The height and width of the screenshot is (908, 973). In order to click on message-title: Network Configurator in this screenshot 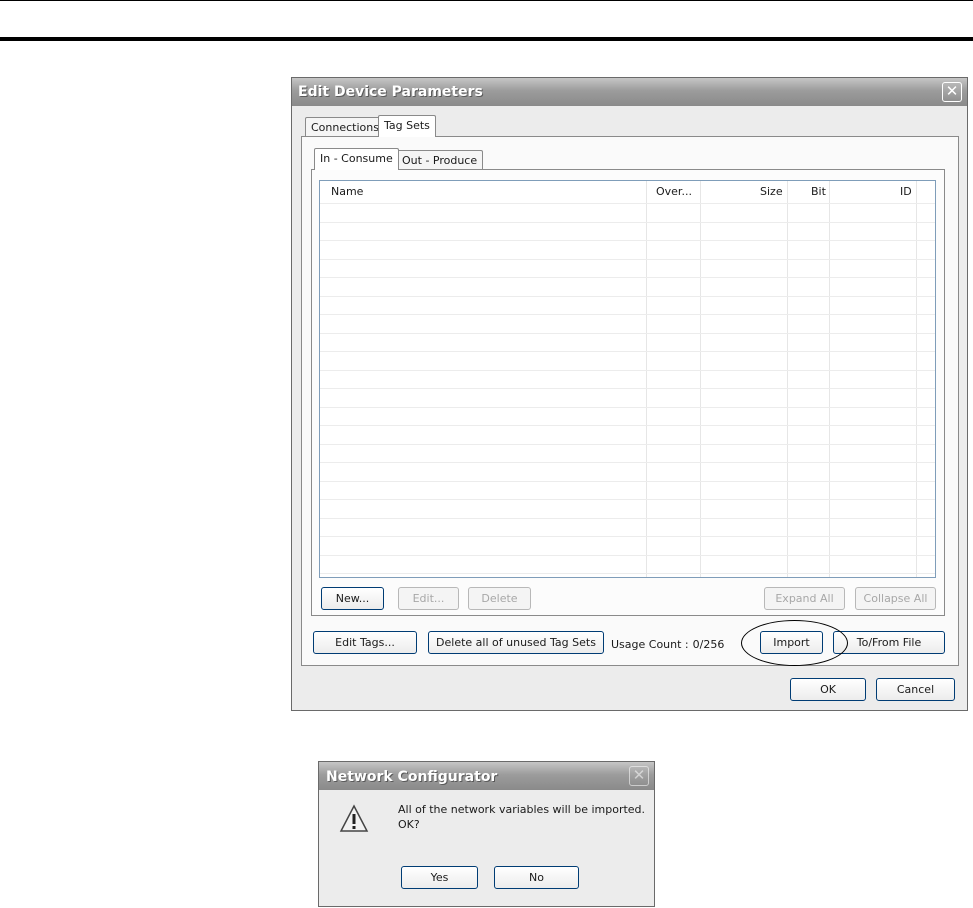, I will do `click(412, 777)`.